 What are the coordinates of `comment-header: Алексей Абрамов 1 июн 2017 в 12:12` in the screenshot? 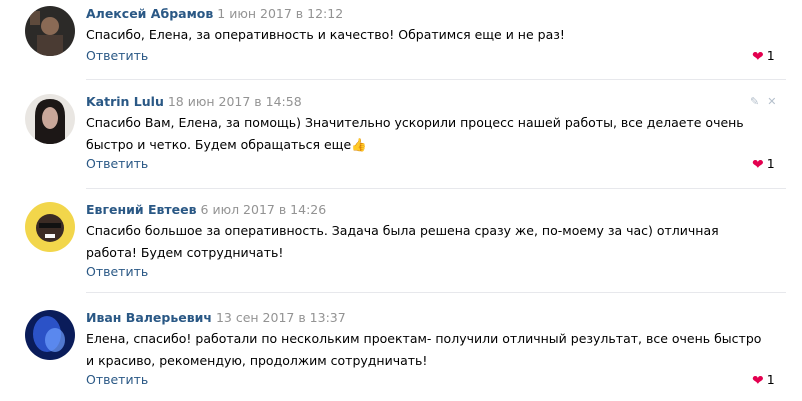 It's located at (214, 14).